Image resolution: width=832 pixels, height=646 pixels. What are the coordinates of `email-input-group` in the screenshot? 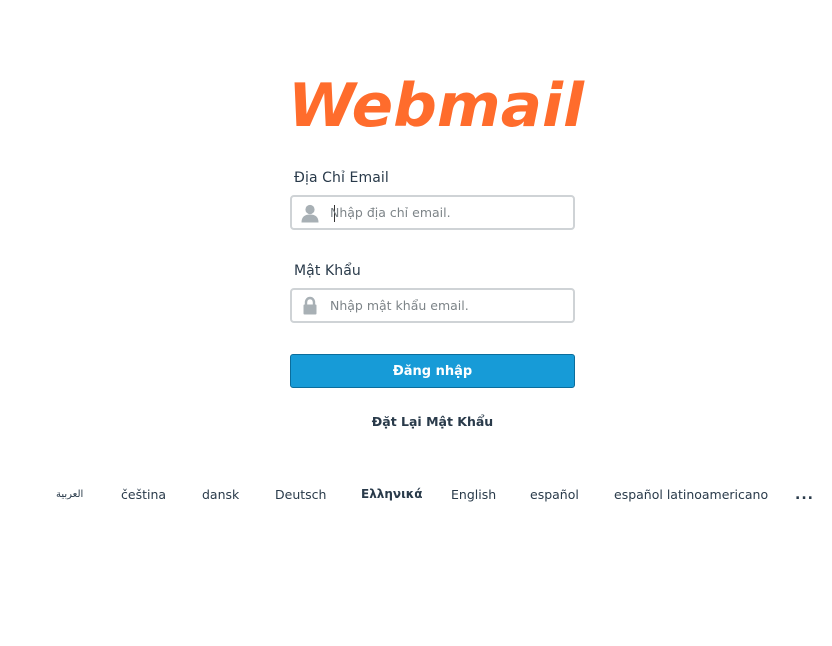 It's located at (432, 212).